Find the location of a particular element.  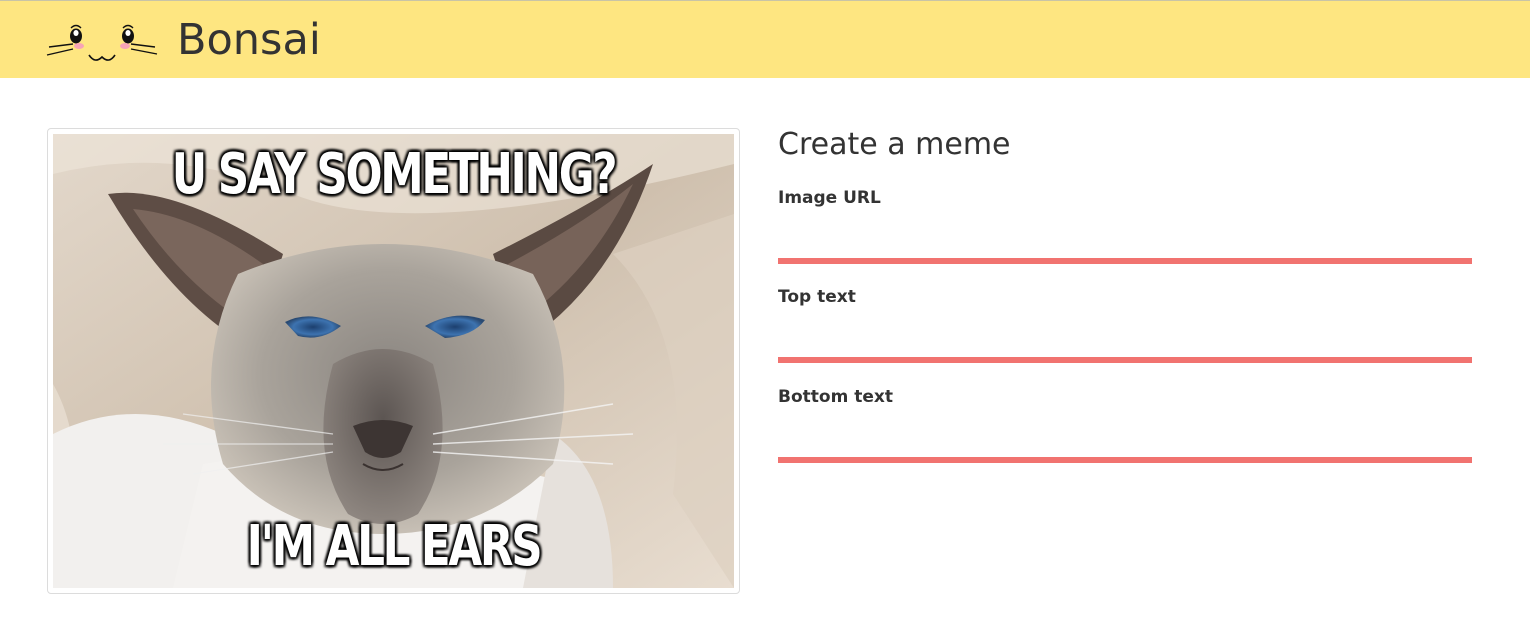

cat-face-icon is located at coordinates (102, 44).